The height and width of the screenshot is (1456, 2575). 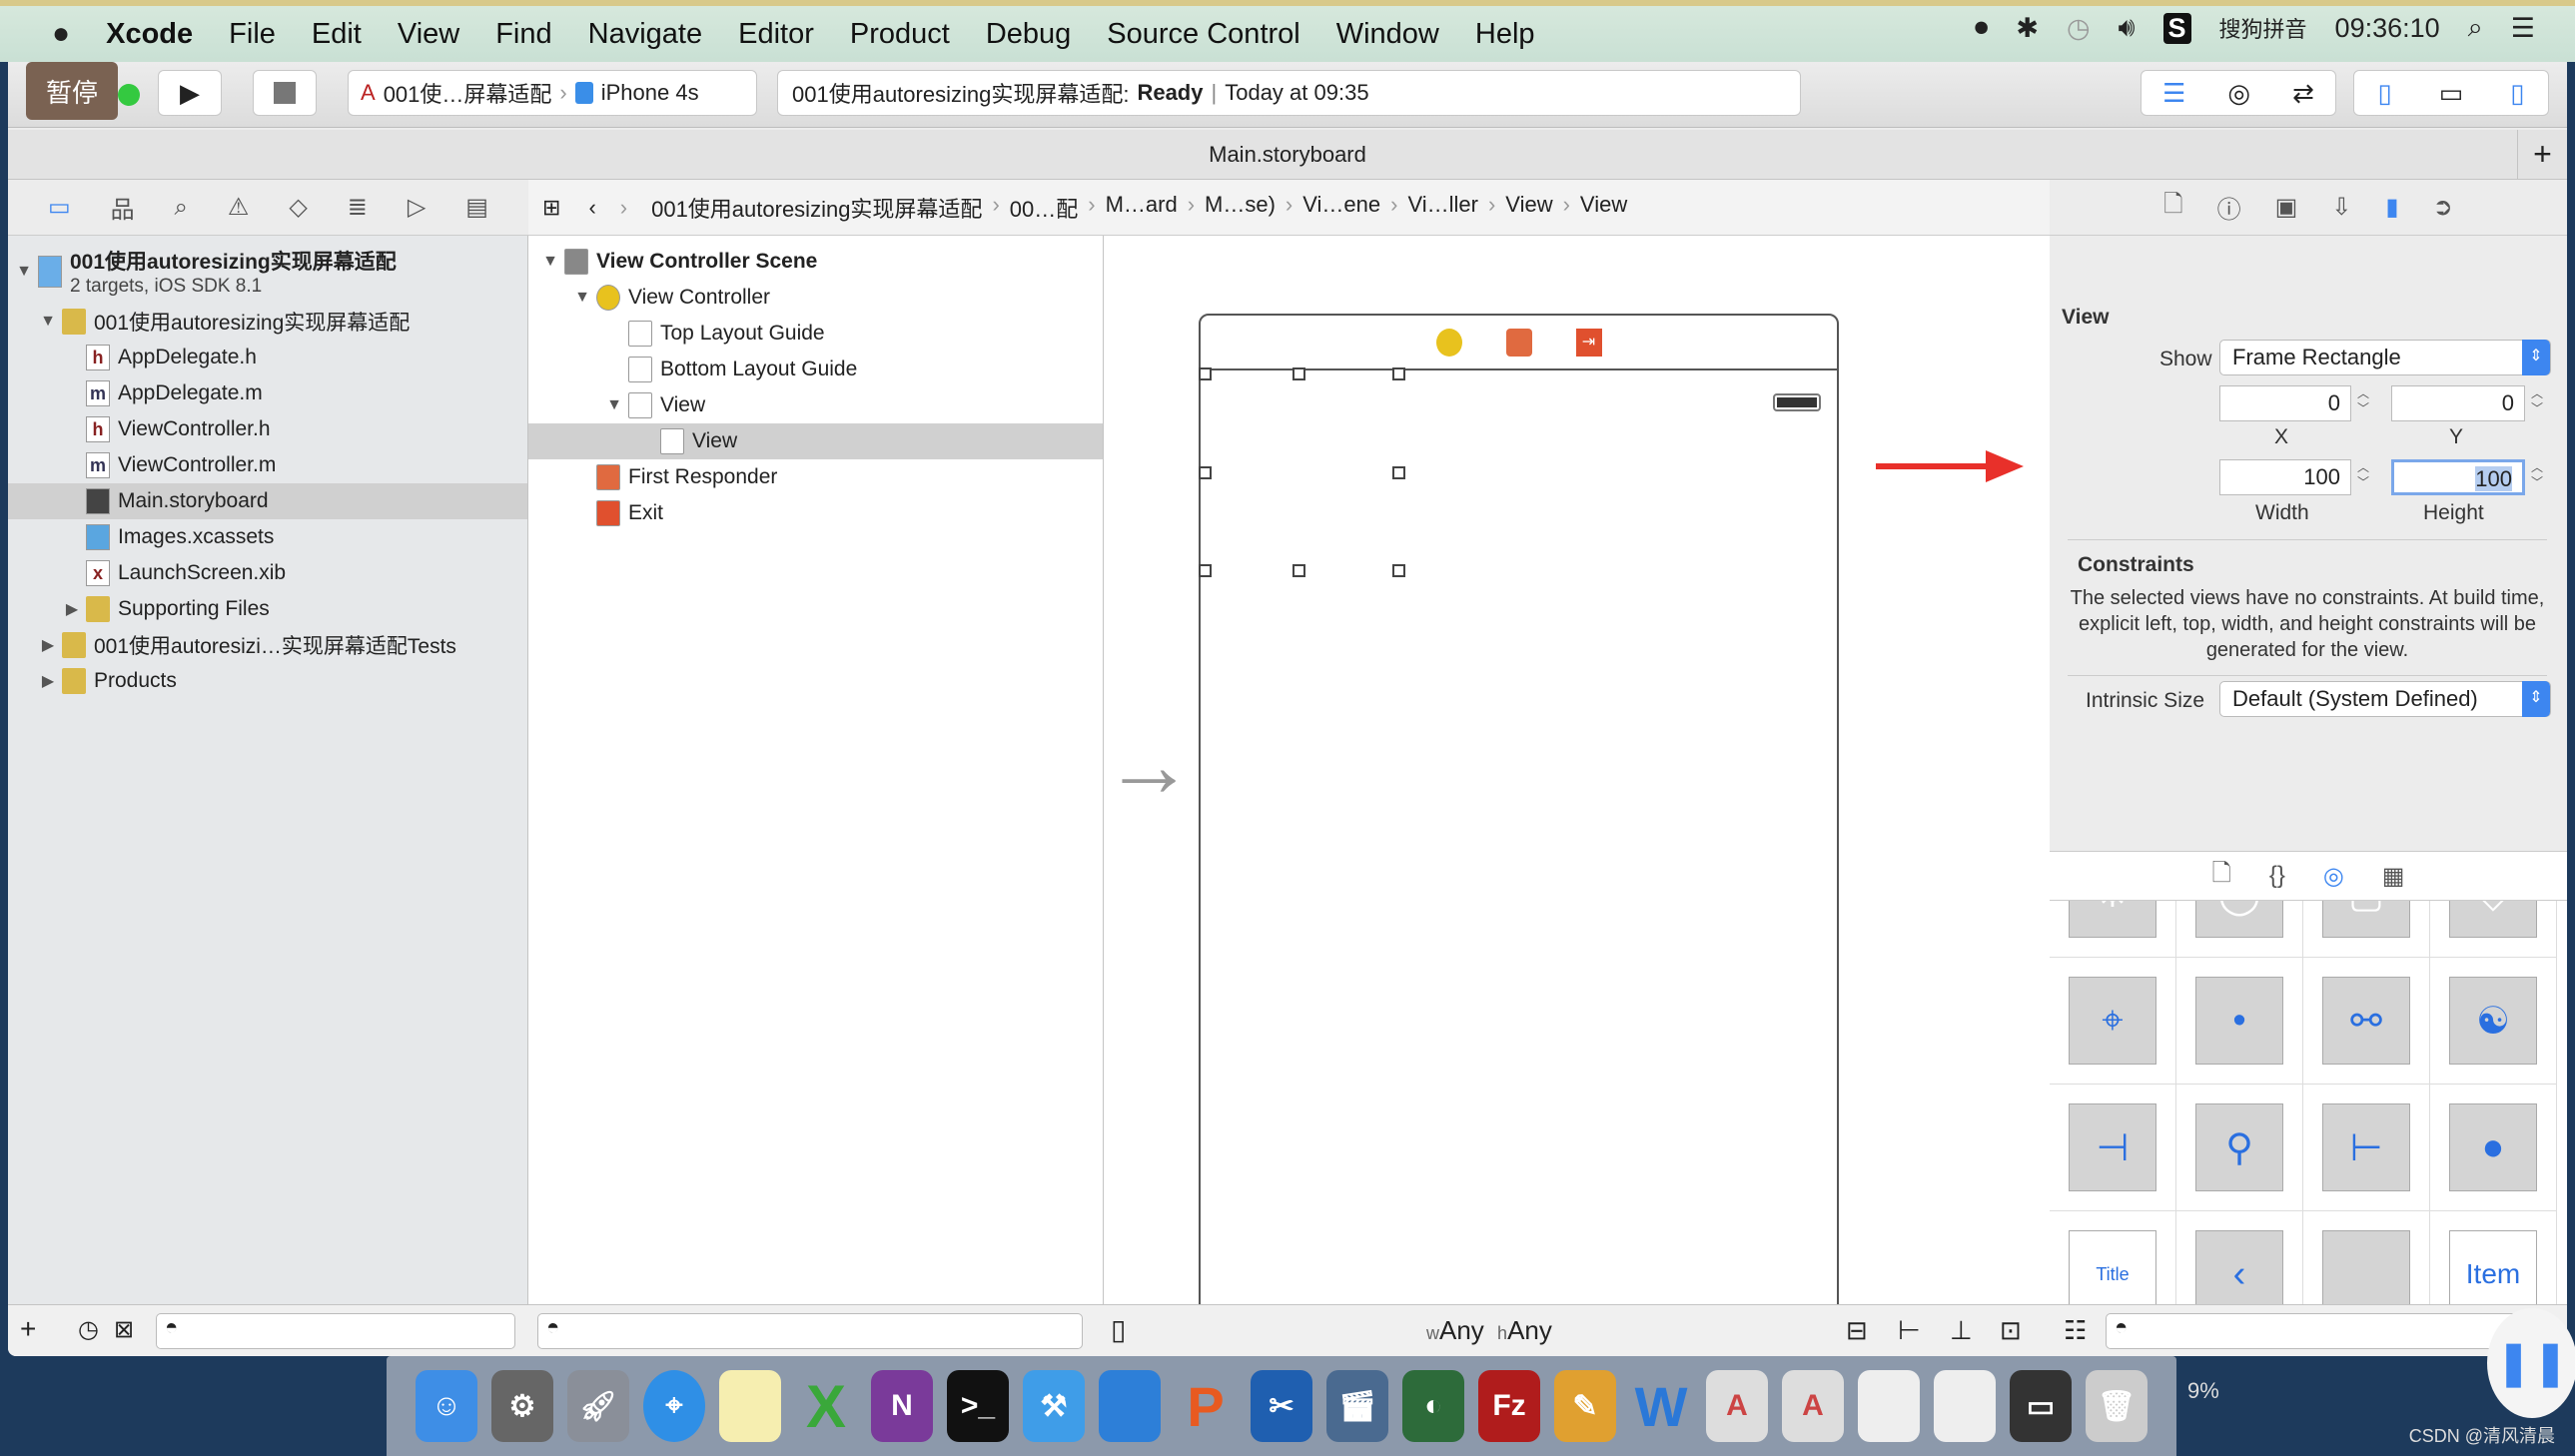 What do you see at coordinates (2239, 1258) in the screenshot?
I see `library-object-cell: ‹` at bounding box center [2239, 1258].